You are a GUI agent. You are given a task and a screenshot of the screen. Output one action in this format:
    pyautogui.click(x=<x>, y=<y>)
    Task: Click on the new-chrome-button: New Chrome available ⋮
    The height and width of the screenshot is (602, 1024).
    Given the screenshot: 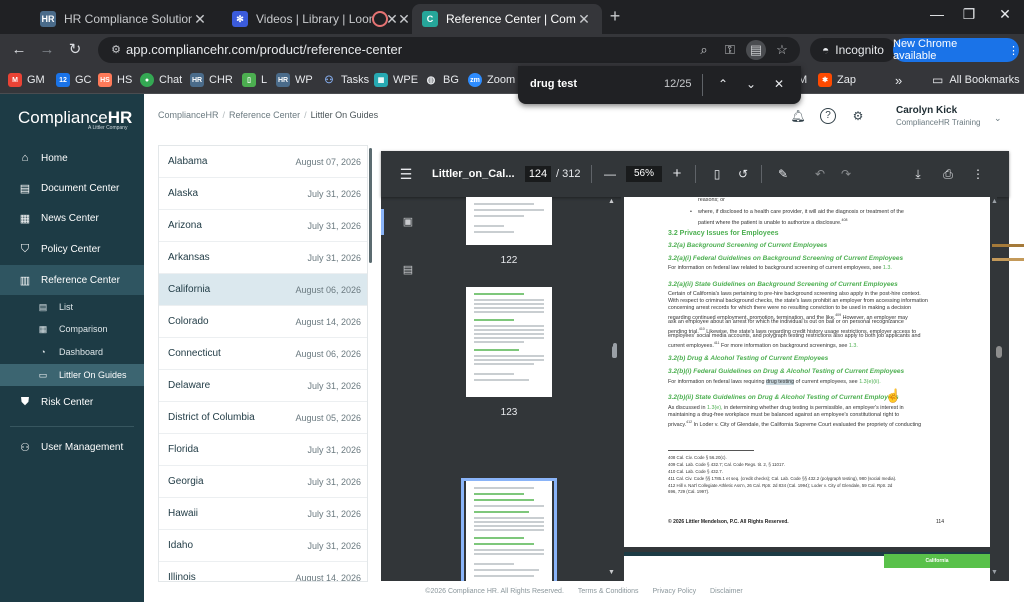 What is the action you would take?
    pyautogui.click(x=956, y=50)
    